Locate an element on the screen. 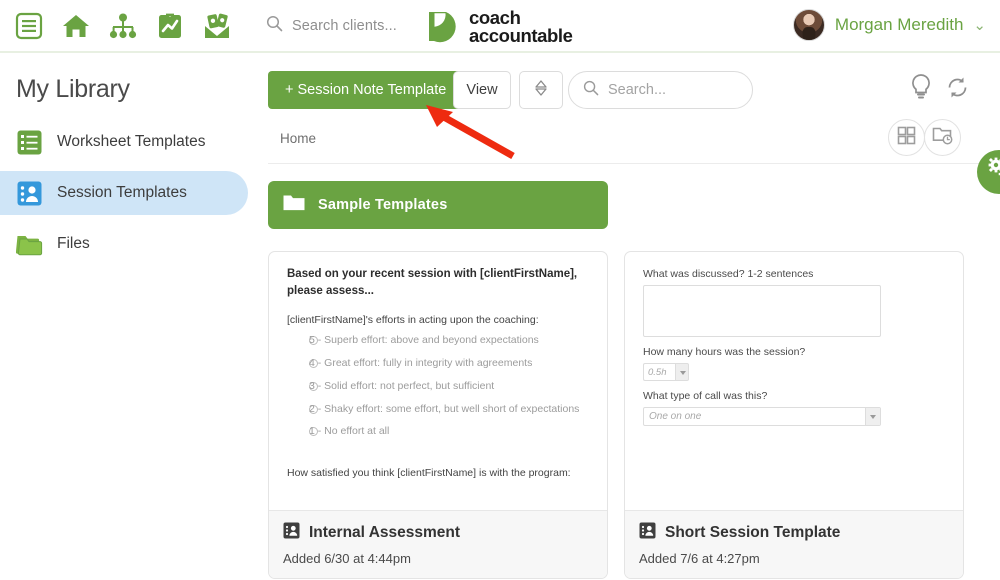  breadcrumb-home: Home is located at coordinates (298, 138).